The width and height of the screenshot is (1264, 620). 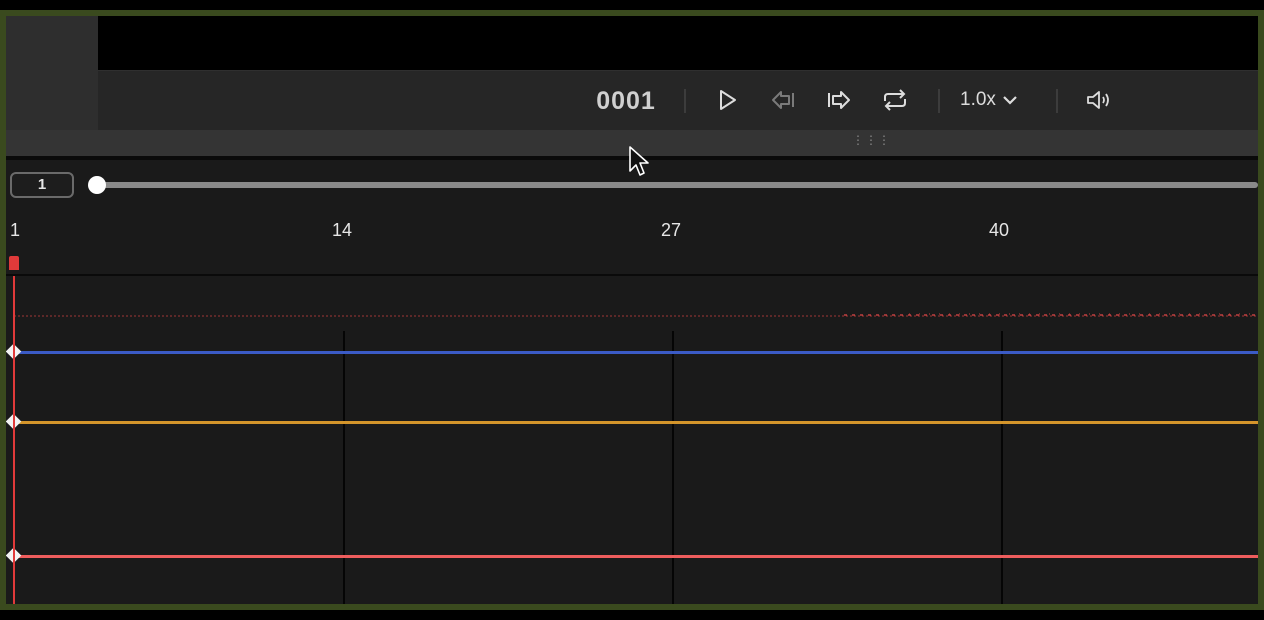 I want to click on step-forward-button, so click(x=839, y=100).